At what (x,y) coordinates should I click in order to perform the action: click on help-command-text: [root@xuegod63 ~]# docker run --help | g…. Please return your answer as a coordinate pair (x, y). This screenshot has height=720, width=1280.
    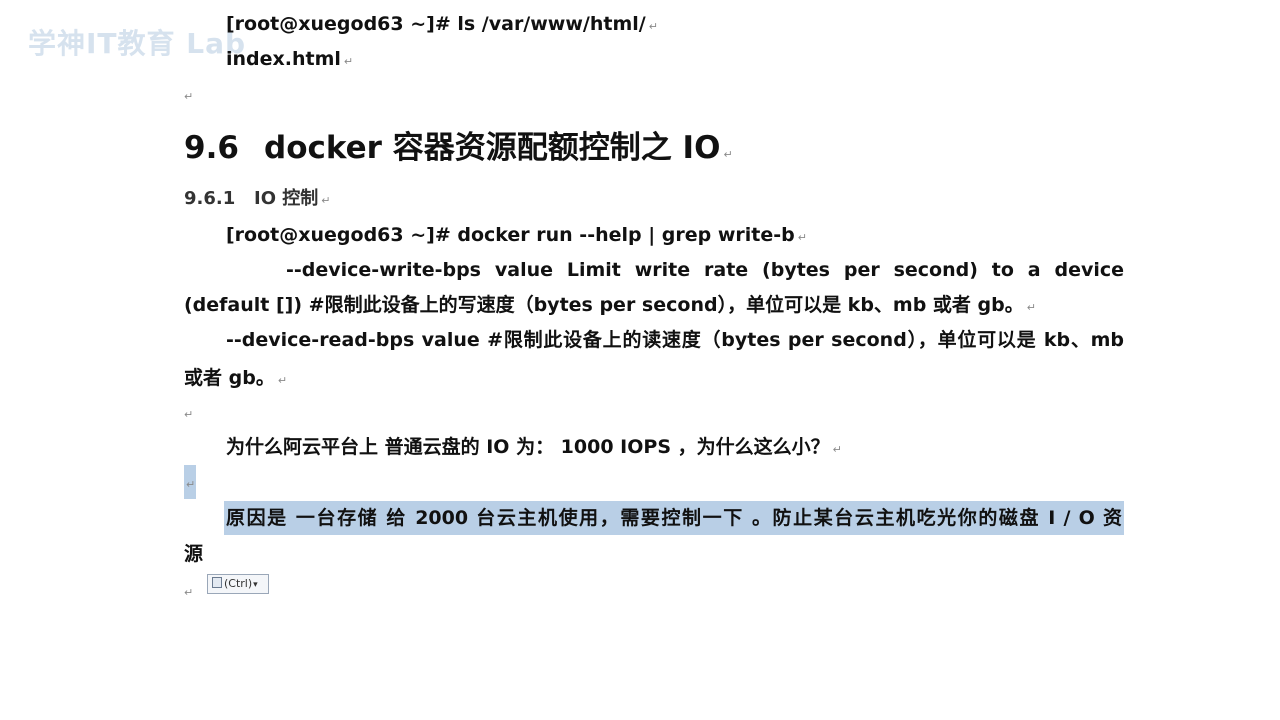
    Looking at the image, I should click on (510, 235).